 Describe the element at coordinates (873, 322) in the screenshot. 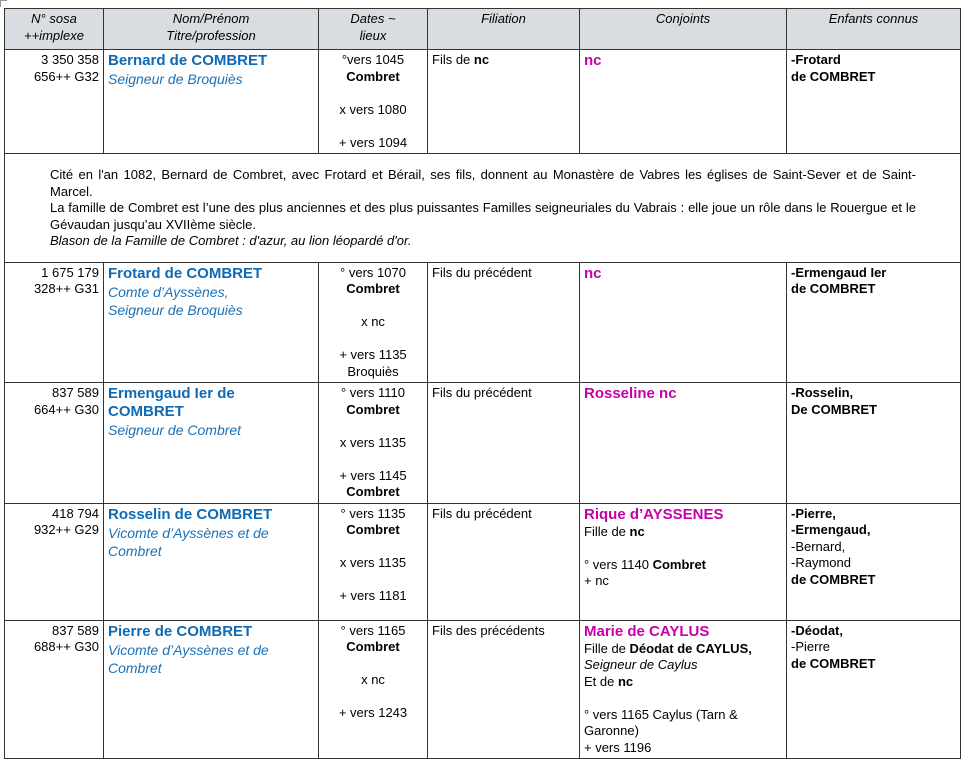

I see `children-cell: -Ermengaud Ier de COMBRET` at that location.